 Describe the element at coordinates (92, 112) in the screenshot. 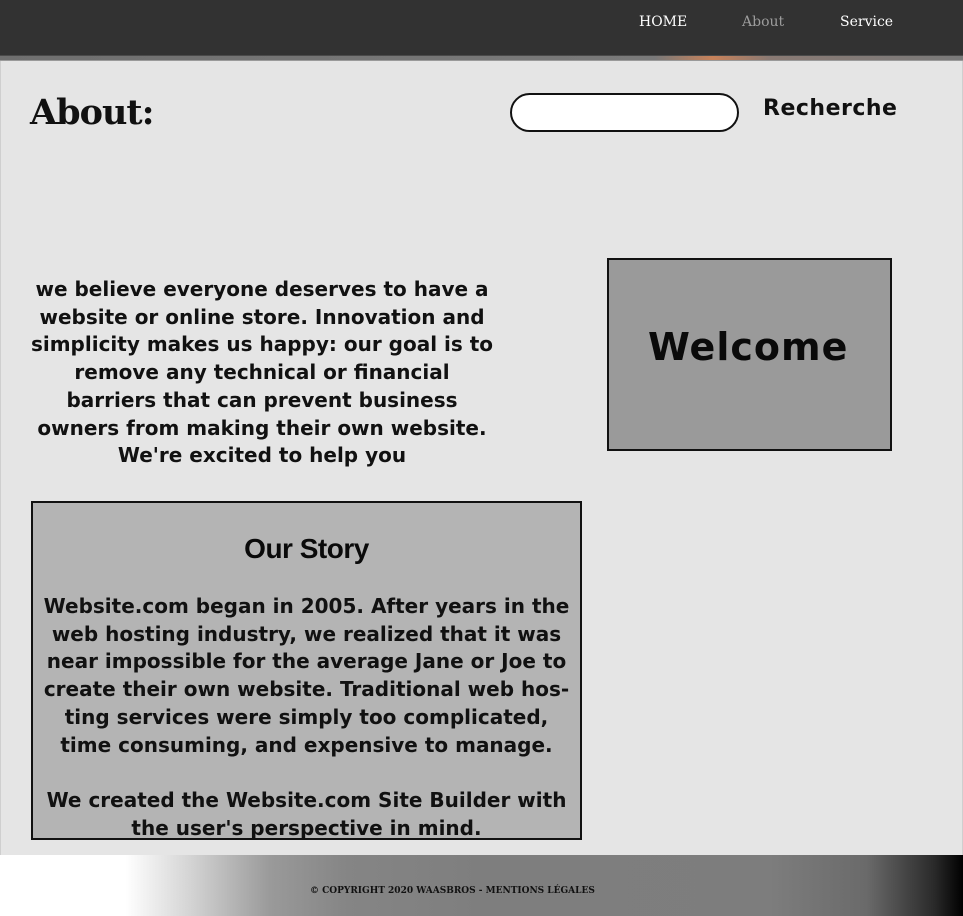

I see `page-title: About:` at that location.